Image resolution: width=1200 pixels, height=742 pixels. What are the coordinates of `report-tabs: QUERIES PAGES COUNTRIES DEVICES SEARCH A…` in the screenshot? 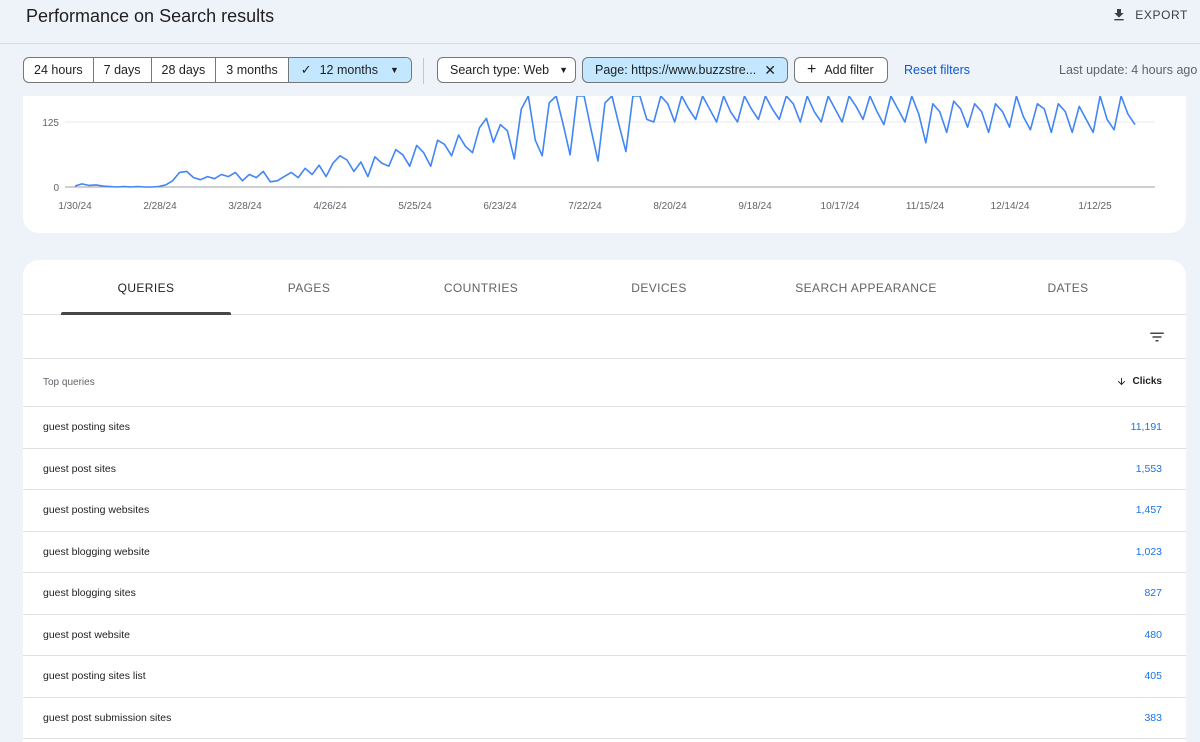 It's located at (604, 287).